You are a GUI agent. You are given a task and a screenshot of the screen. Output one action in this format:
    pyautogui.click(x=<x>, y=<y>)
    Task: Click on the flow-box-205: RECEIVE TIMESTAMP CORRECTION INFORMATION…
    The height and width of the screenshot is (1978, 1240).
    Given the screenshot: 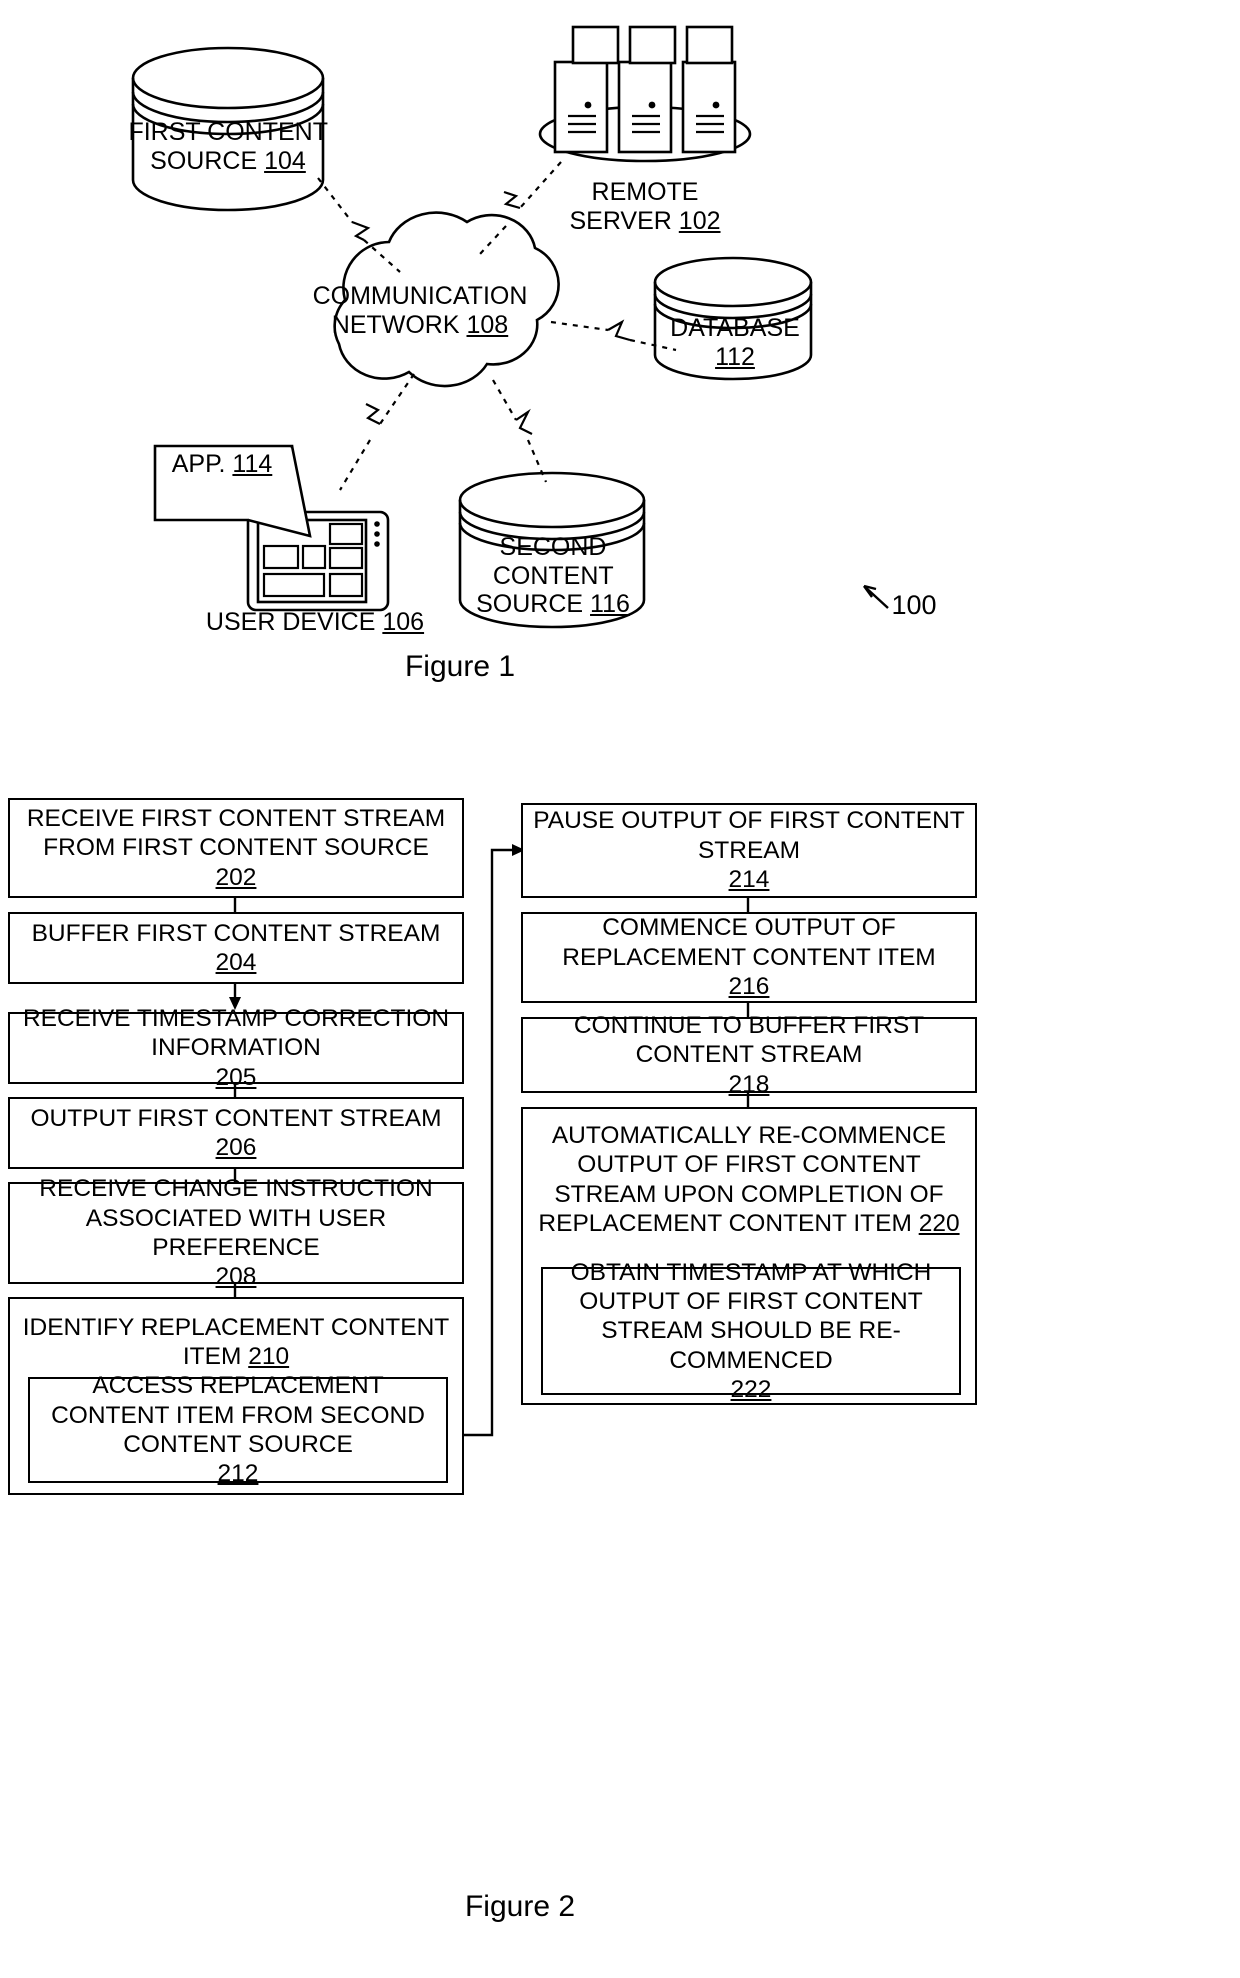 What is the action you would take?
    pyautogui.click(x=236, y=1048)
    